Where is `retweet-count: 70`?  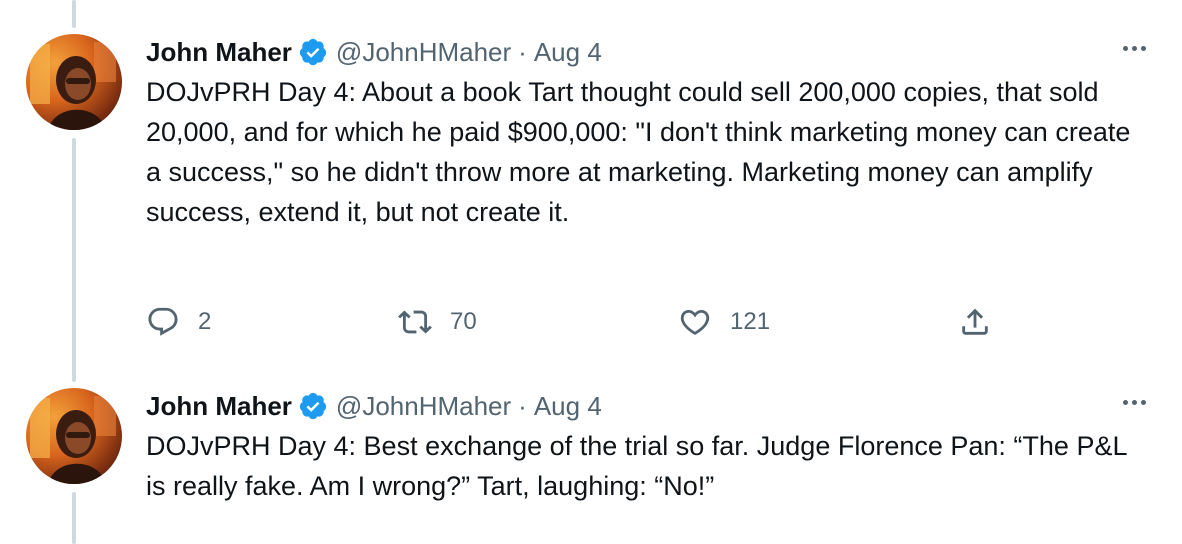
retweet-count: 70 is located at coordinates (463, 321).